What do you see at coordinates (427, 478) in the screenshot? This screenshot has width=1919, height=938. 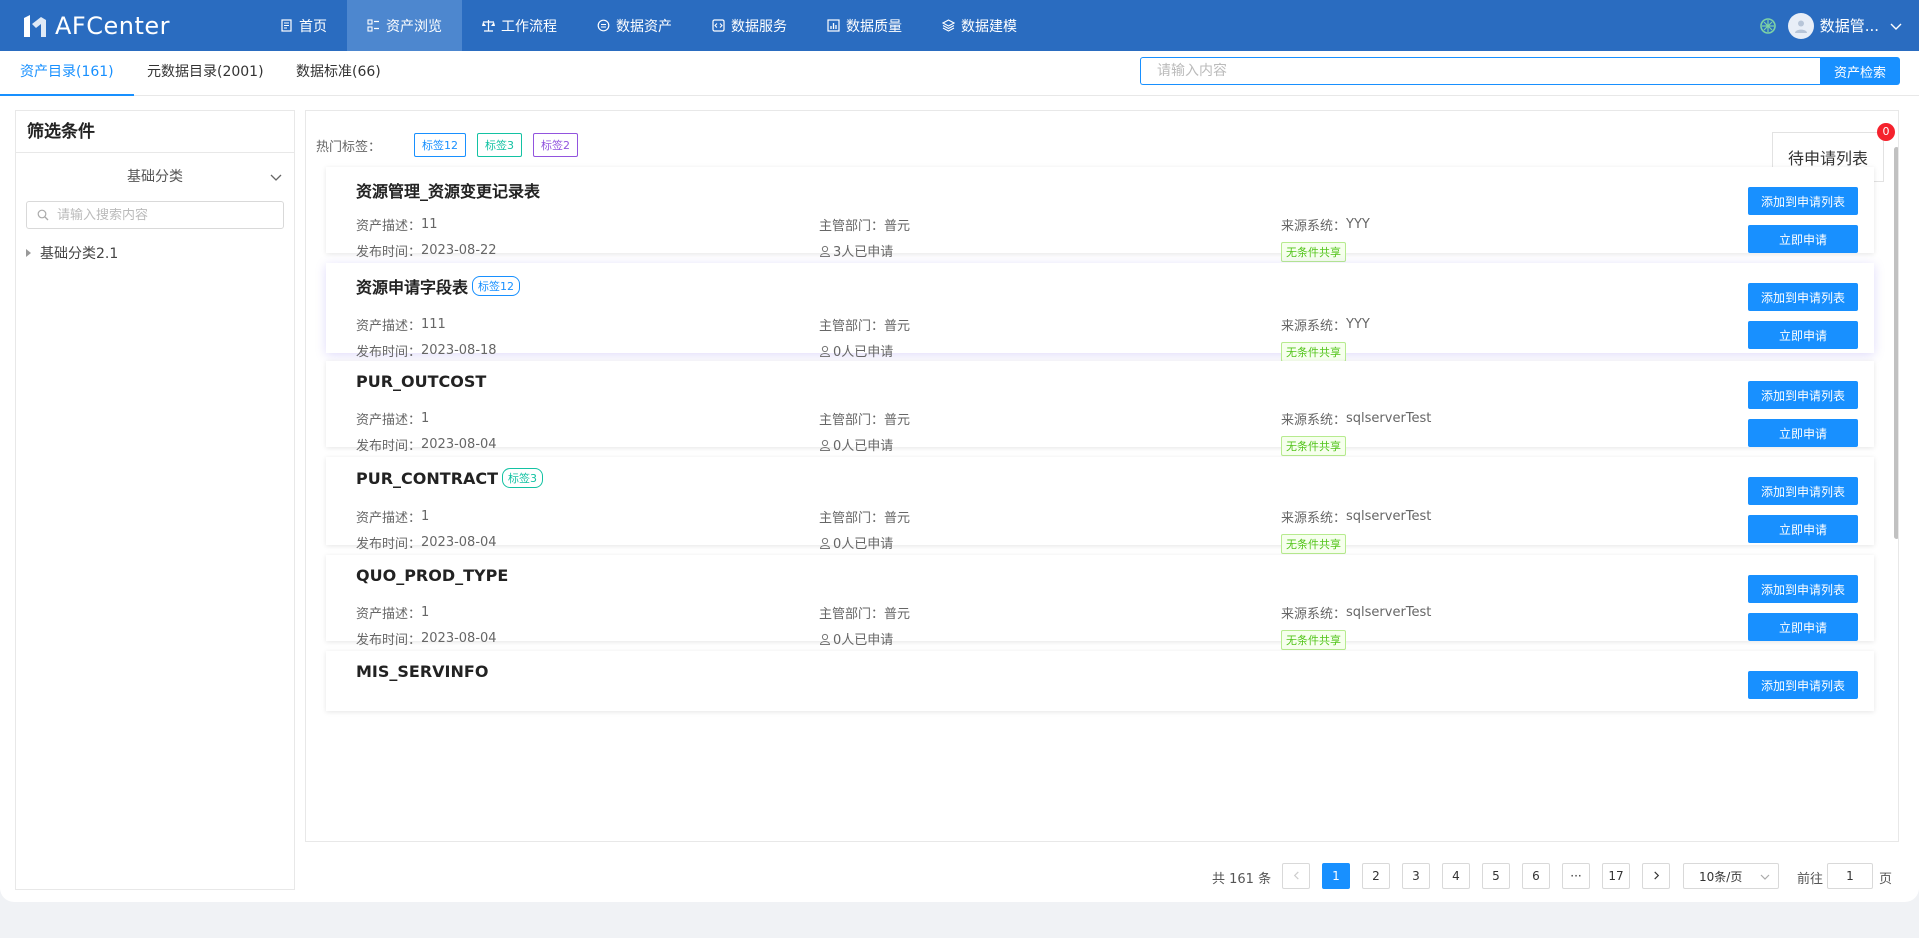 I see `asset-title-text: PUR_CONTRACT` at bounding box center [427, 478].